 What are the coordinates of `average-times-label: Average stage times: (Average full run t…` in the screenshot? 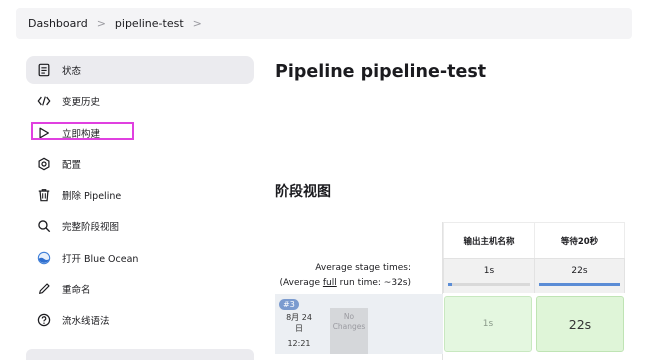 It's located at (332, 276).